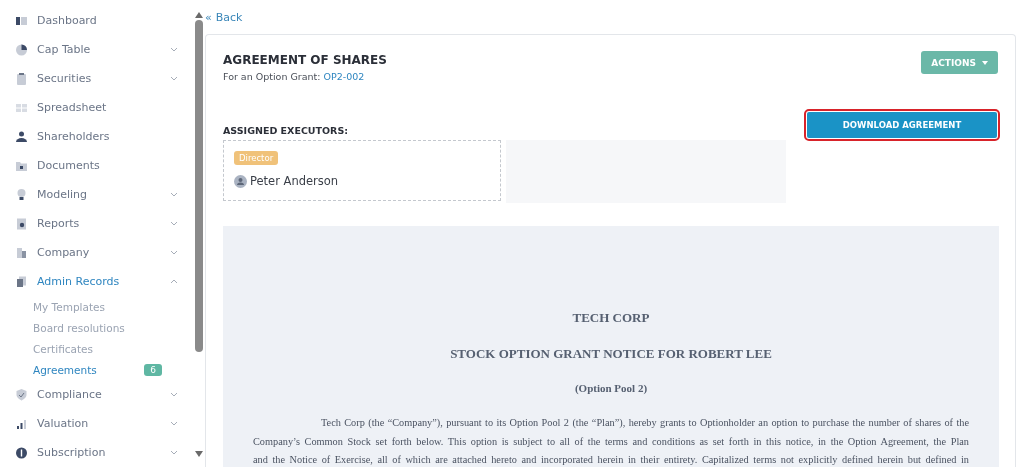 The height and width of the screenshot is (467, 1024). Describe the element at coordinates (96, 369) in the screenshot. I see `submenu-item: Agreements 6` at that location.